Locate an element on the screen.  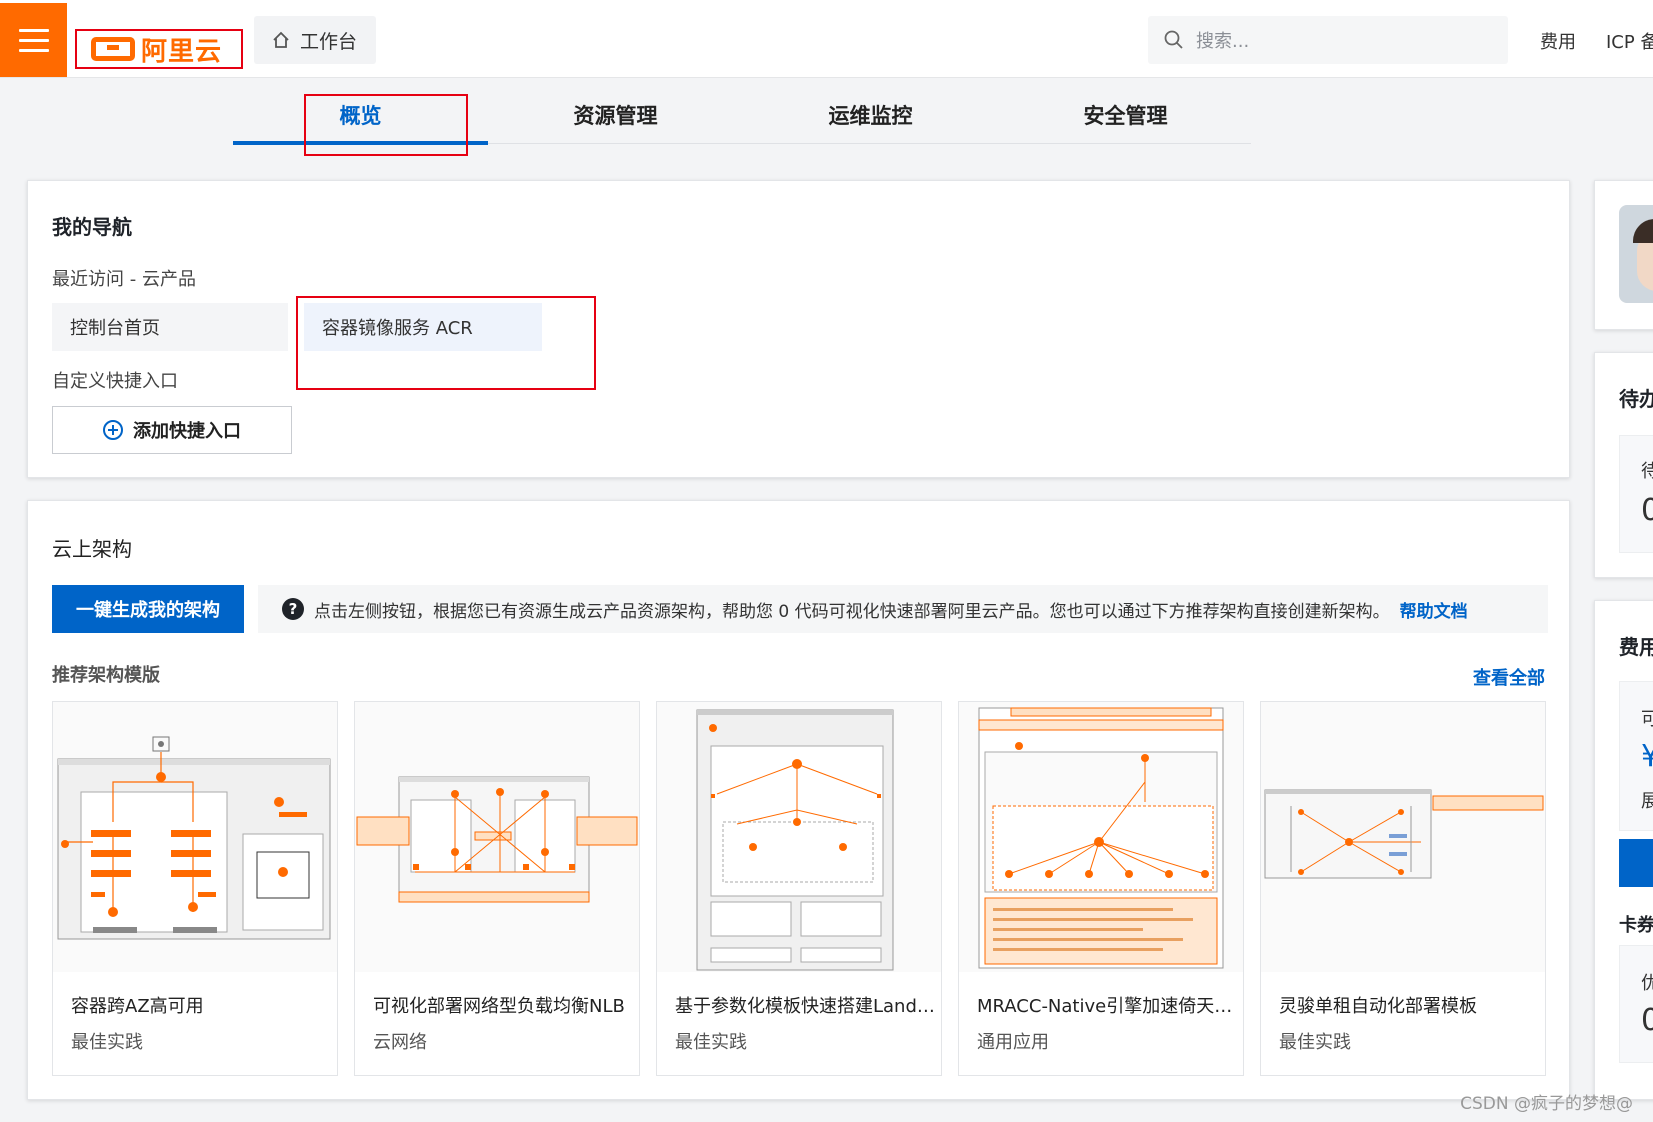
coupon-count: 0 is located at coordinates (1647, 1020).